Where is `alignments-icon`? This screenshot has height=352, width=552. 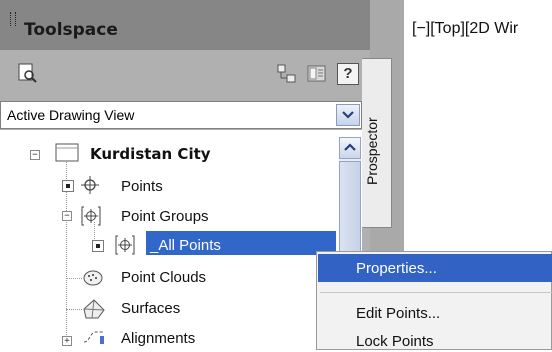 alignments-icon is located at coordinates (94, 338).